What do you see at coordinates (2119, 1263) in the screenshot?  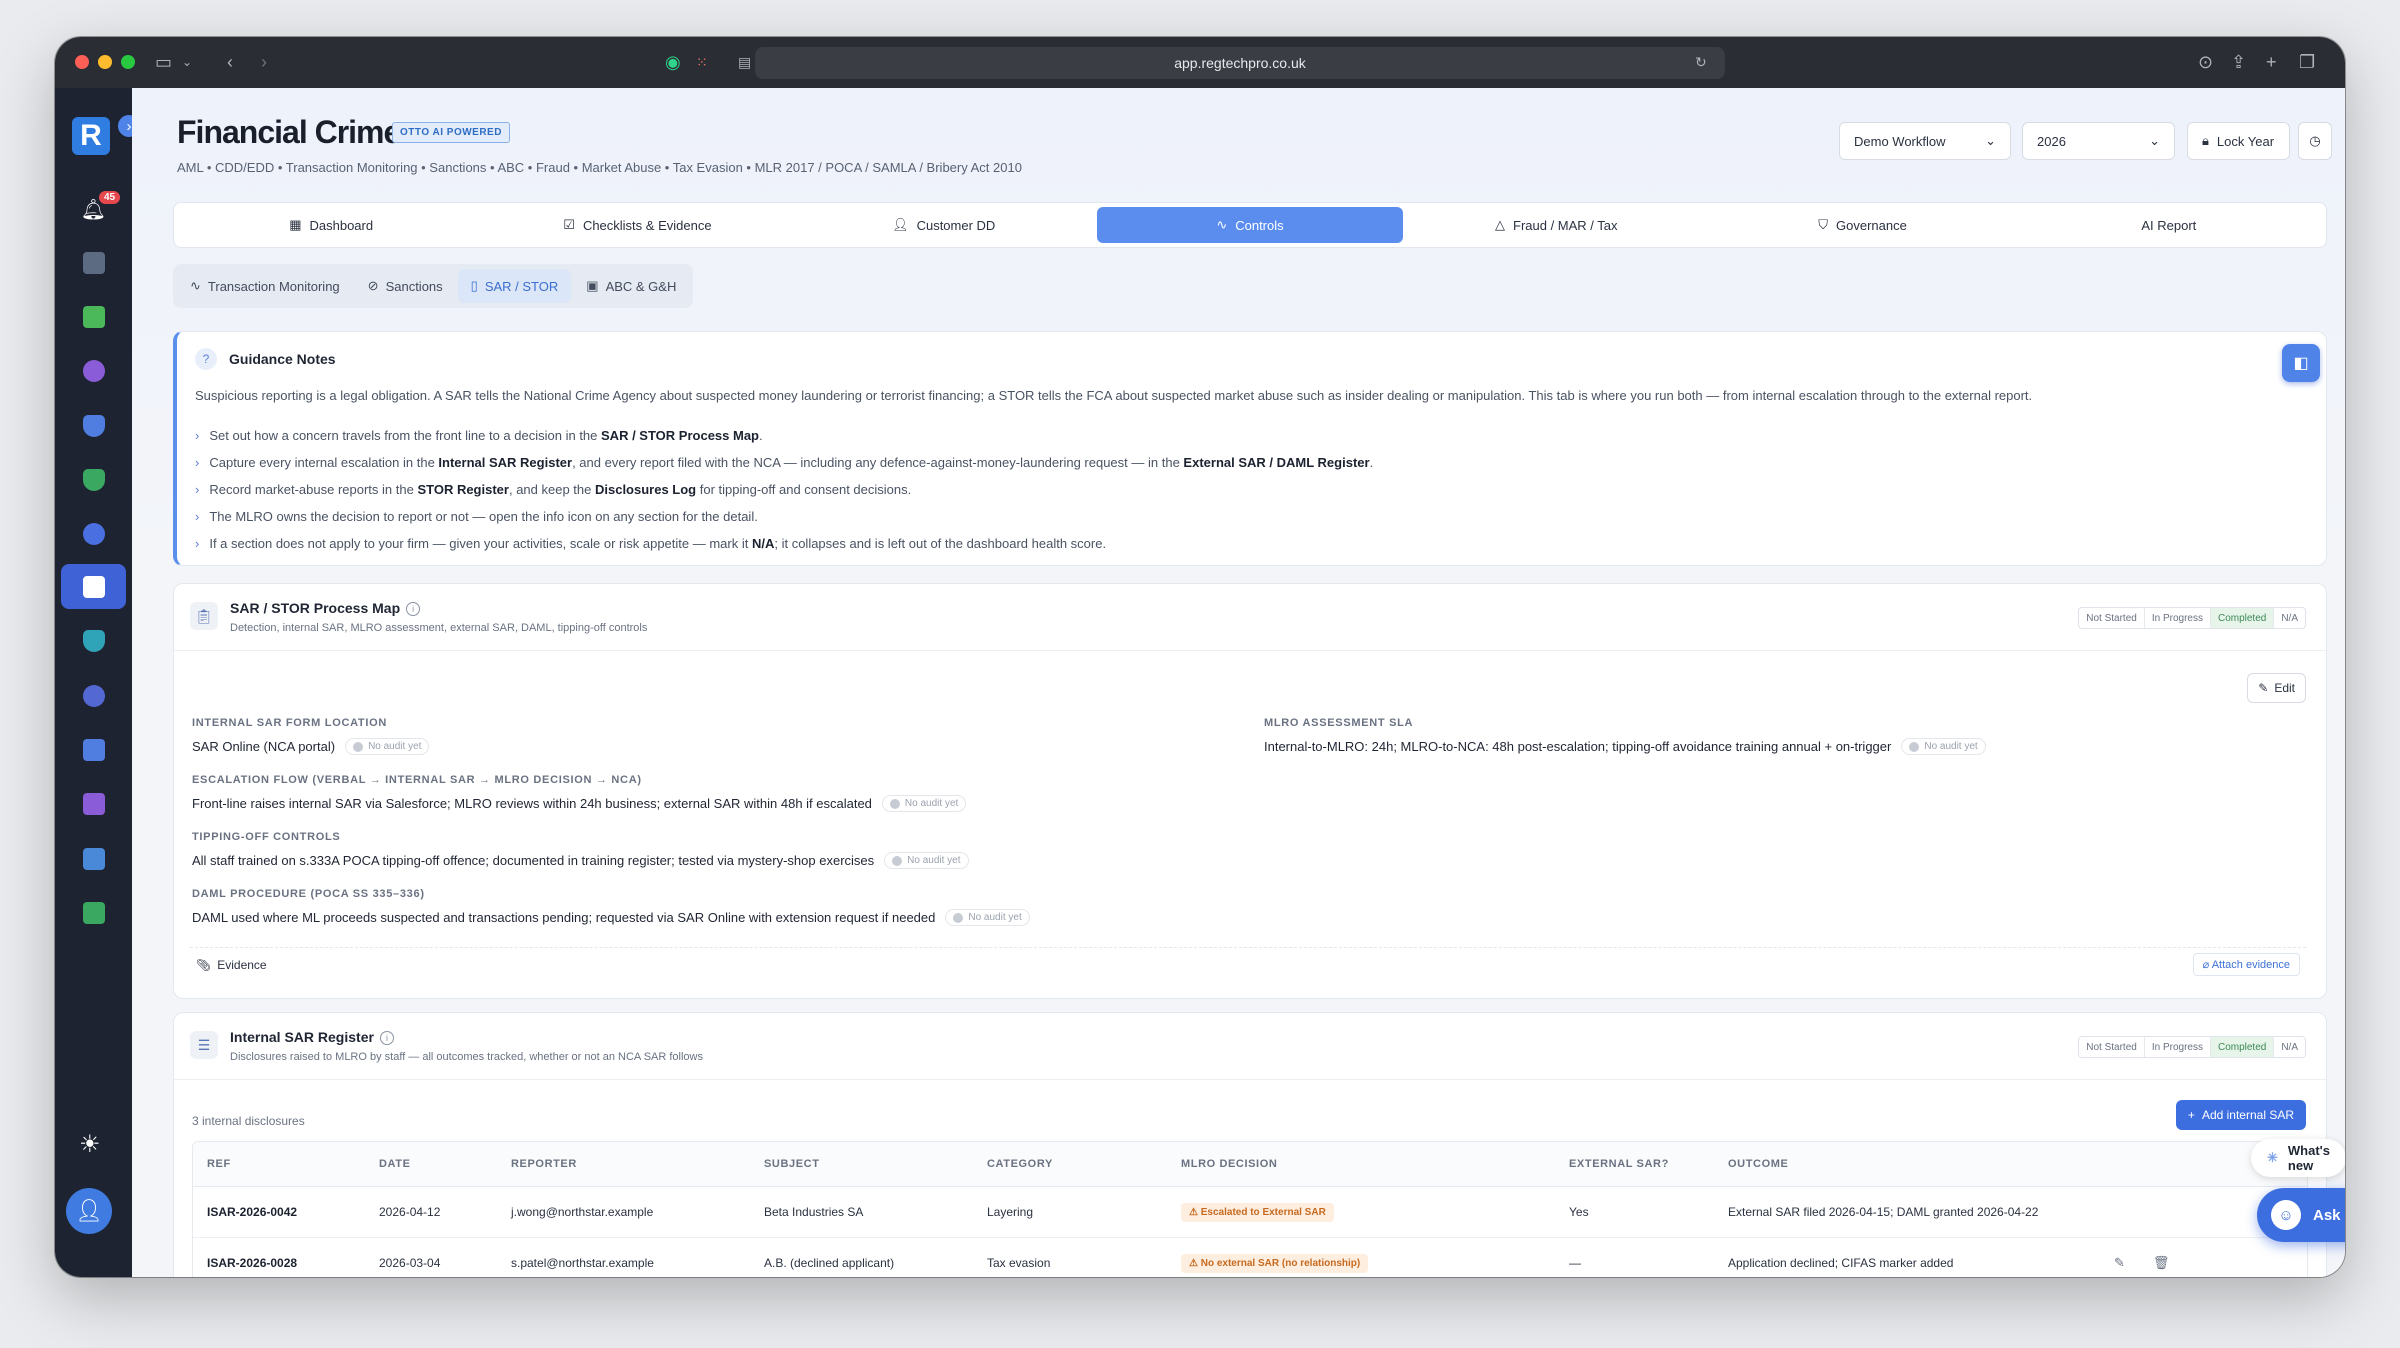 I see `edit-icon: ✎` at bounding box center [2119, 1263].